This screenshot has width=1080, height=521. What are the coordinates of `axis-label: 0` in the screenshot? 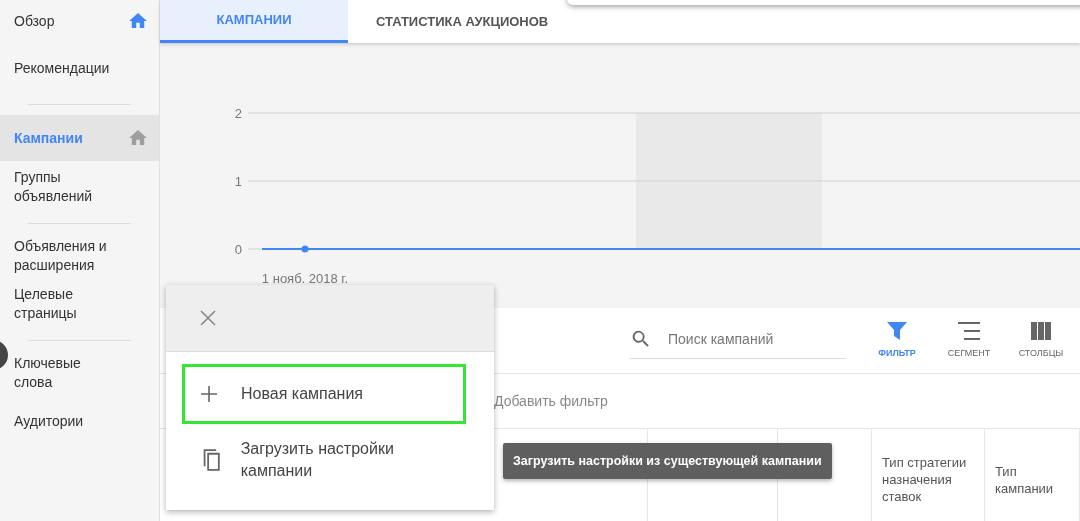 It's located at (238, 249).